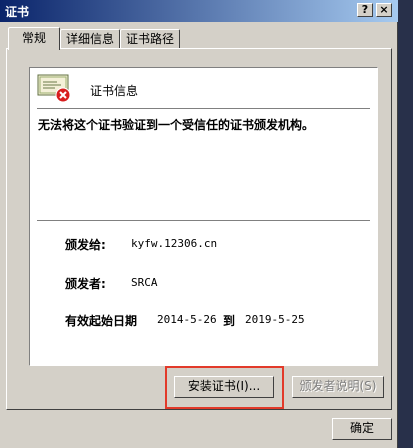 The image size is (413, 448). What do you see at coordinates (338, 387) in the screenshot?
I see `issuer-statement-button: 颁发者说明(S)` at bounding box center [338, 387].